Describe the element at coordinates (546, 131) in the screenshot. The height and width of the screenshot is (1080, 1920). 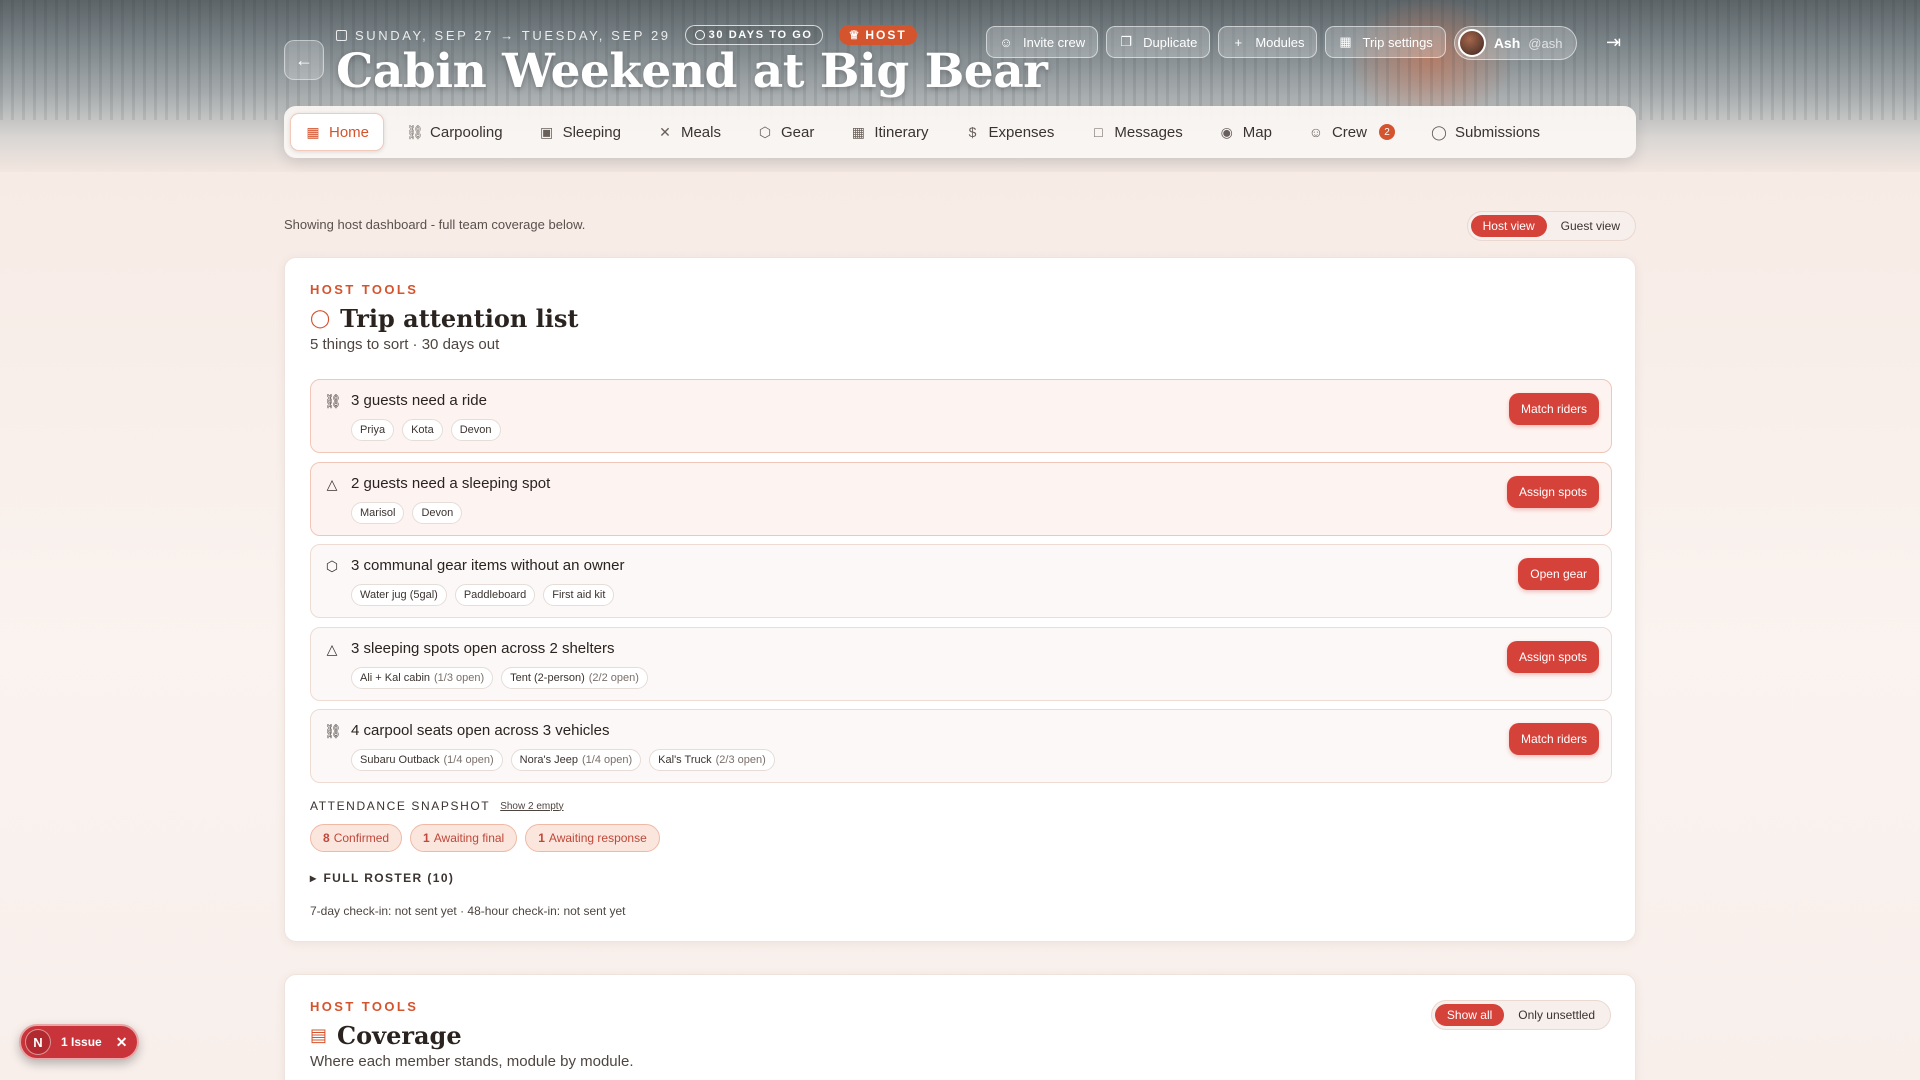
I see `bed-icon: ▣` at that location.